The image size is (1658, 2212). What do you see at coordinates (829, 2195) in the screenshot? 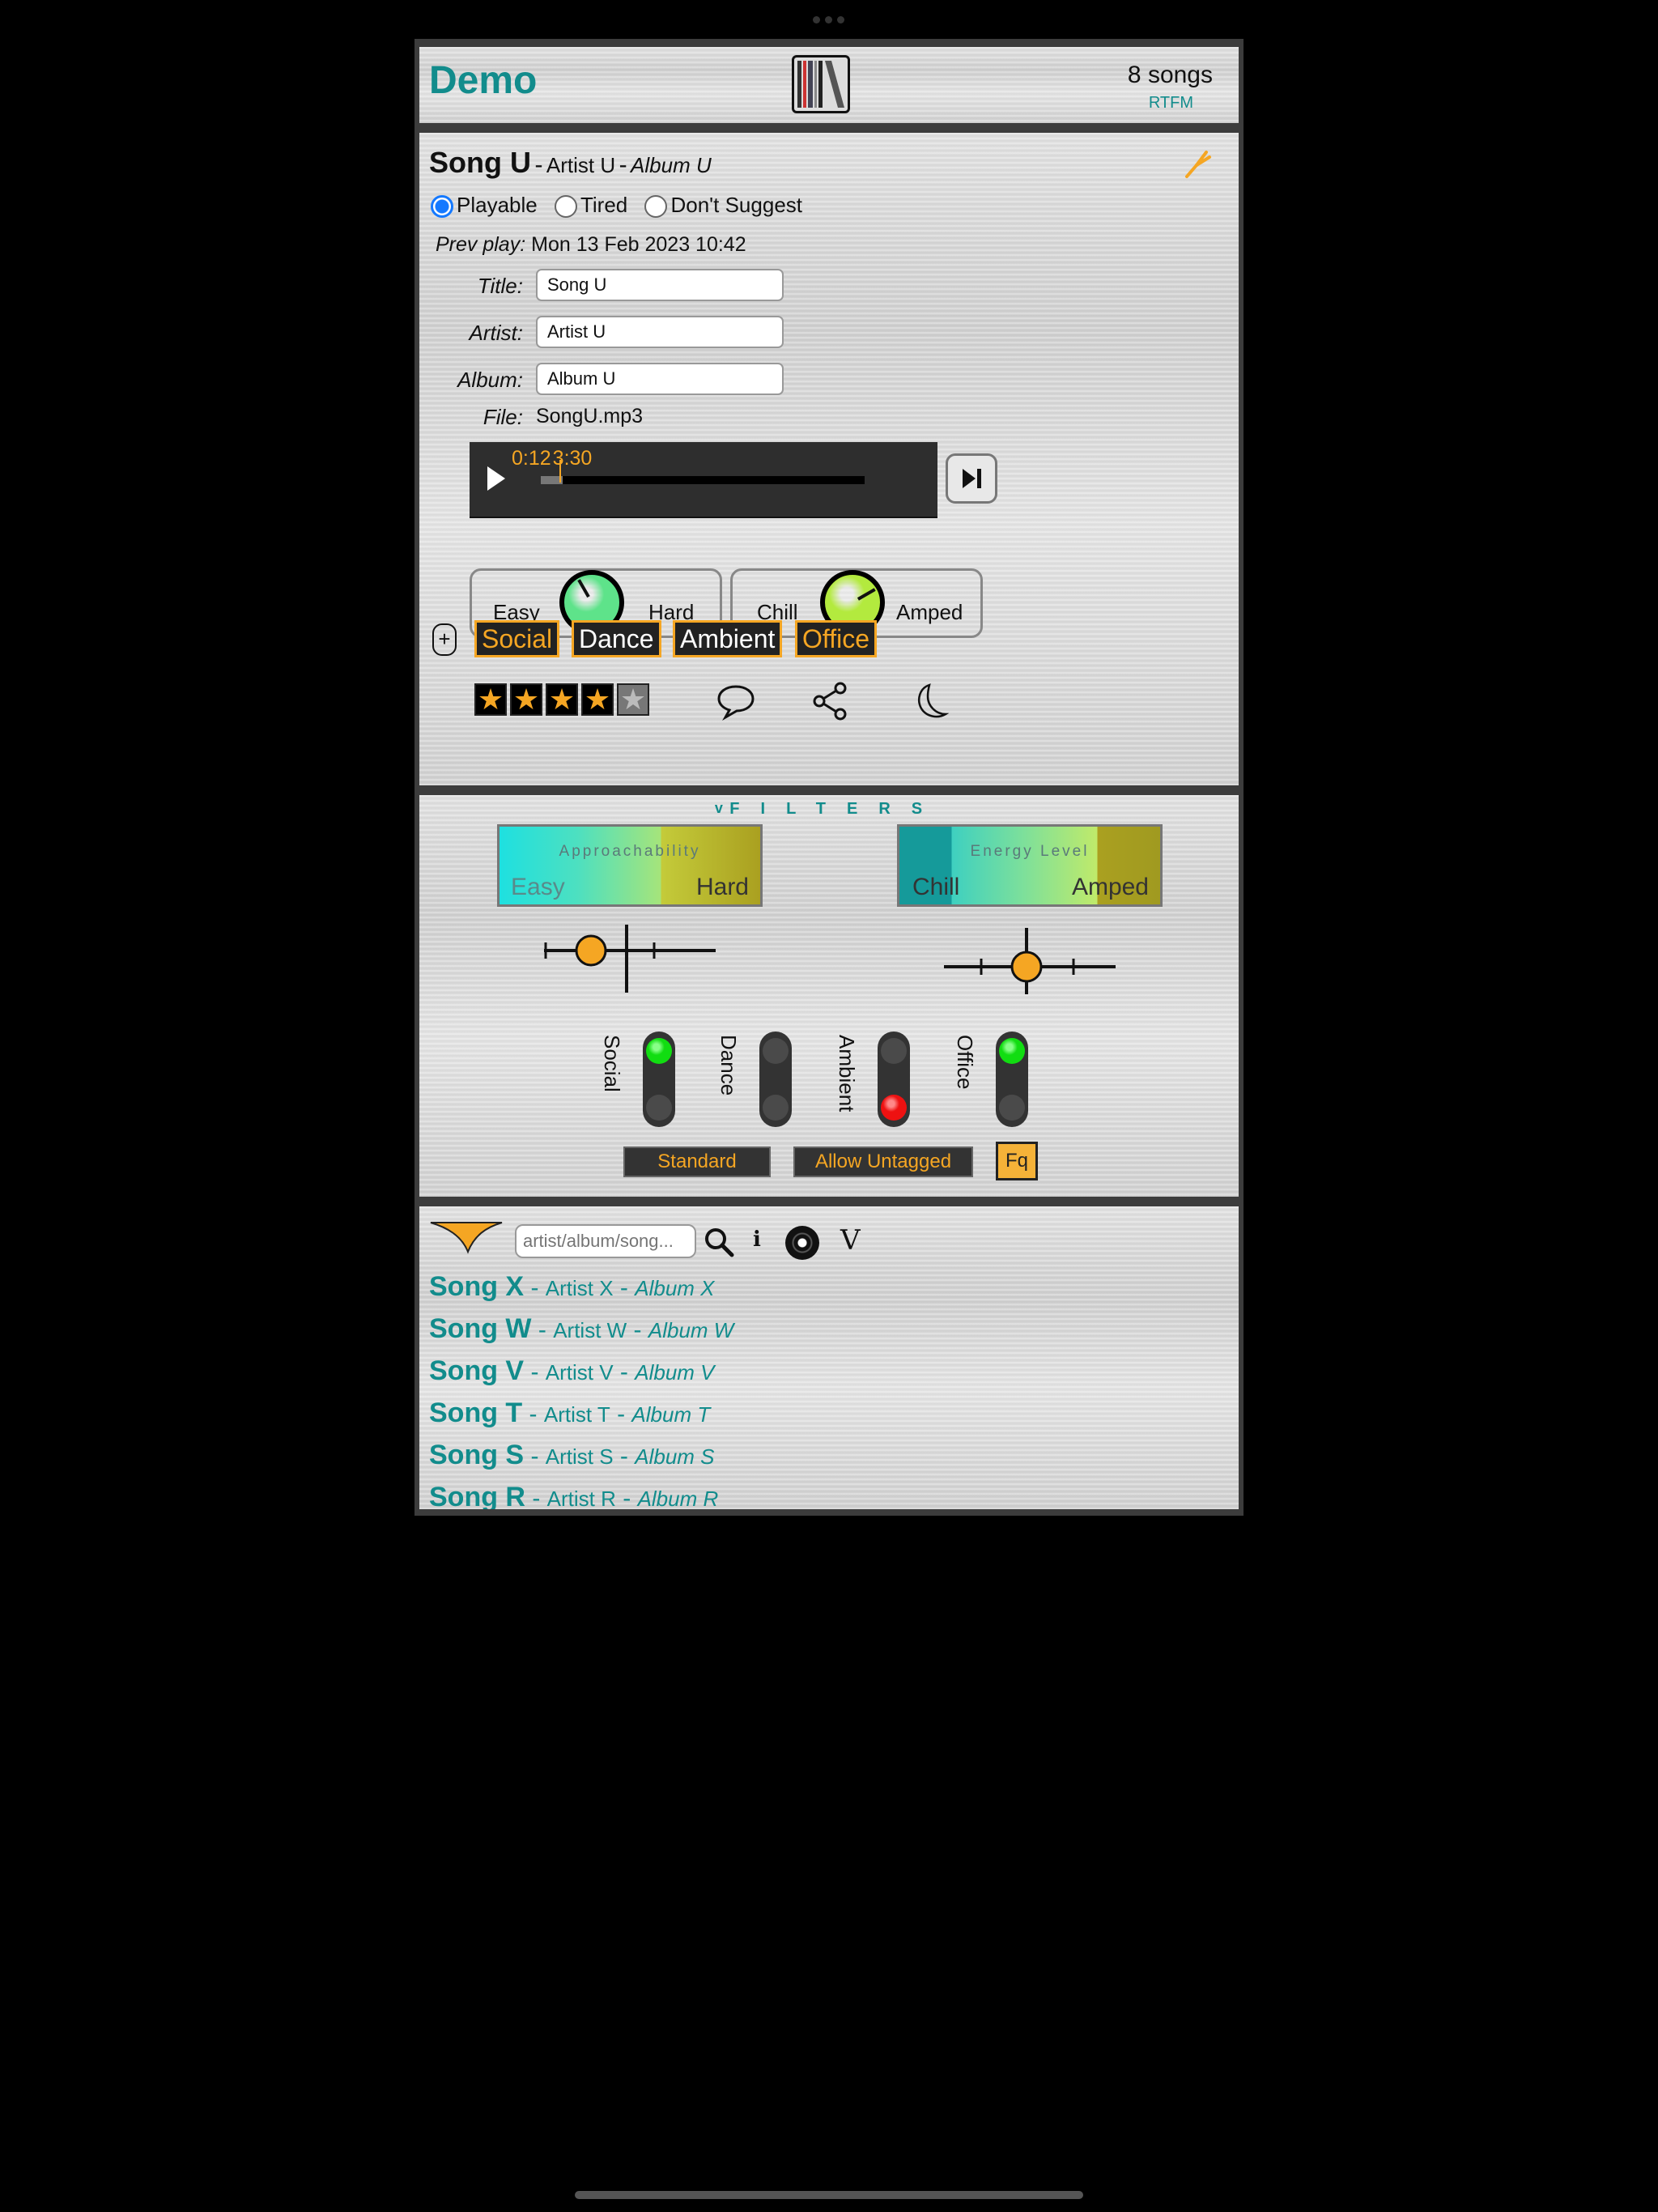
I see `home-indicator` at bounding box center [829, 2195].